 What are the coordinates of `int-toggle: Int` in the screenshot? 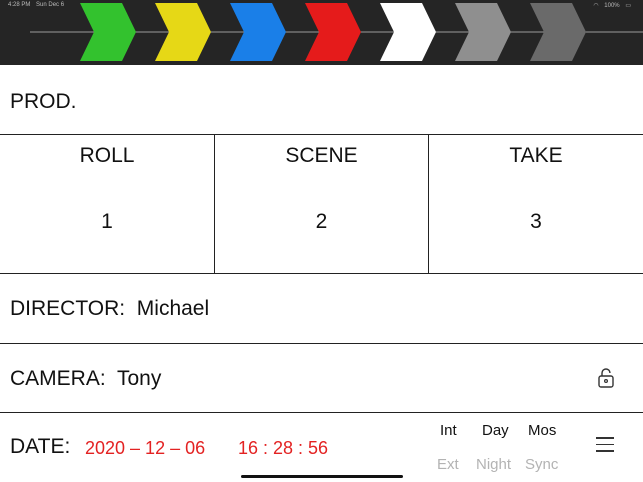 It's located at (448, 430).